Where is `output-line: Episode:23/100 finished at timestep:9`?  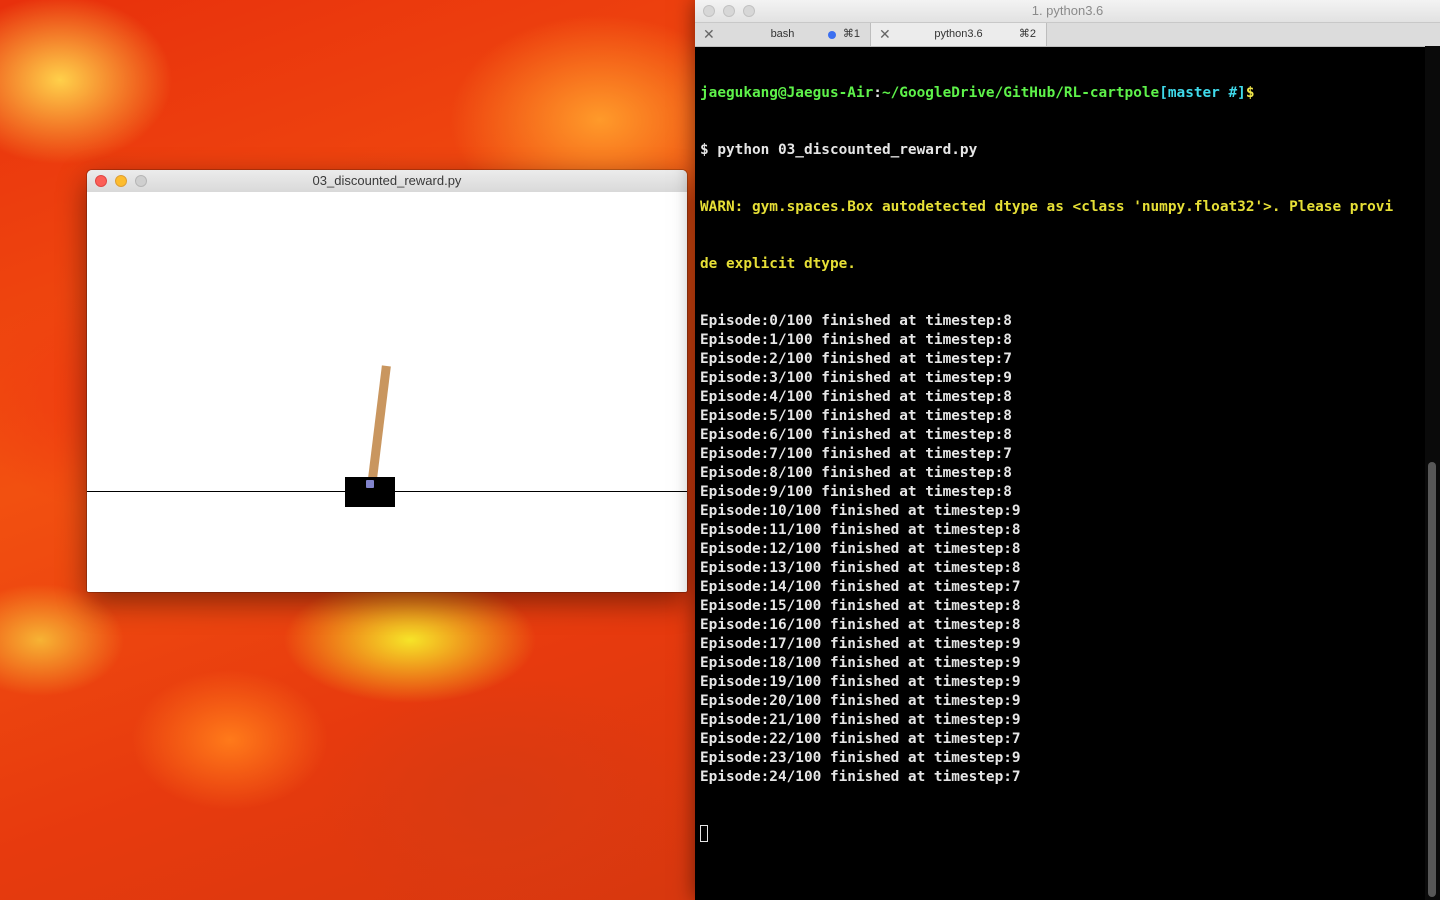
output-line: Episode:23/100 finished at timestep:9 is located at coordinates (860, 758).